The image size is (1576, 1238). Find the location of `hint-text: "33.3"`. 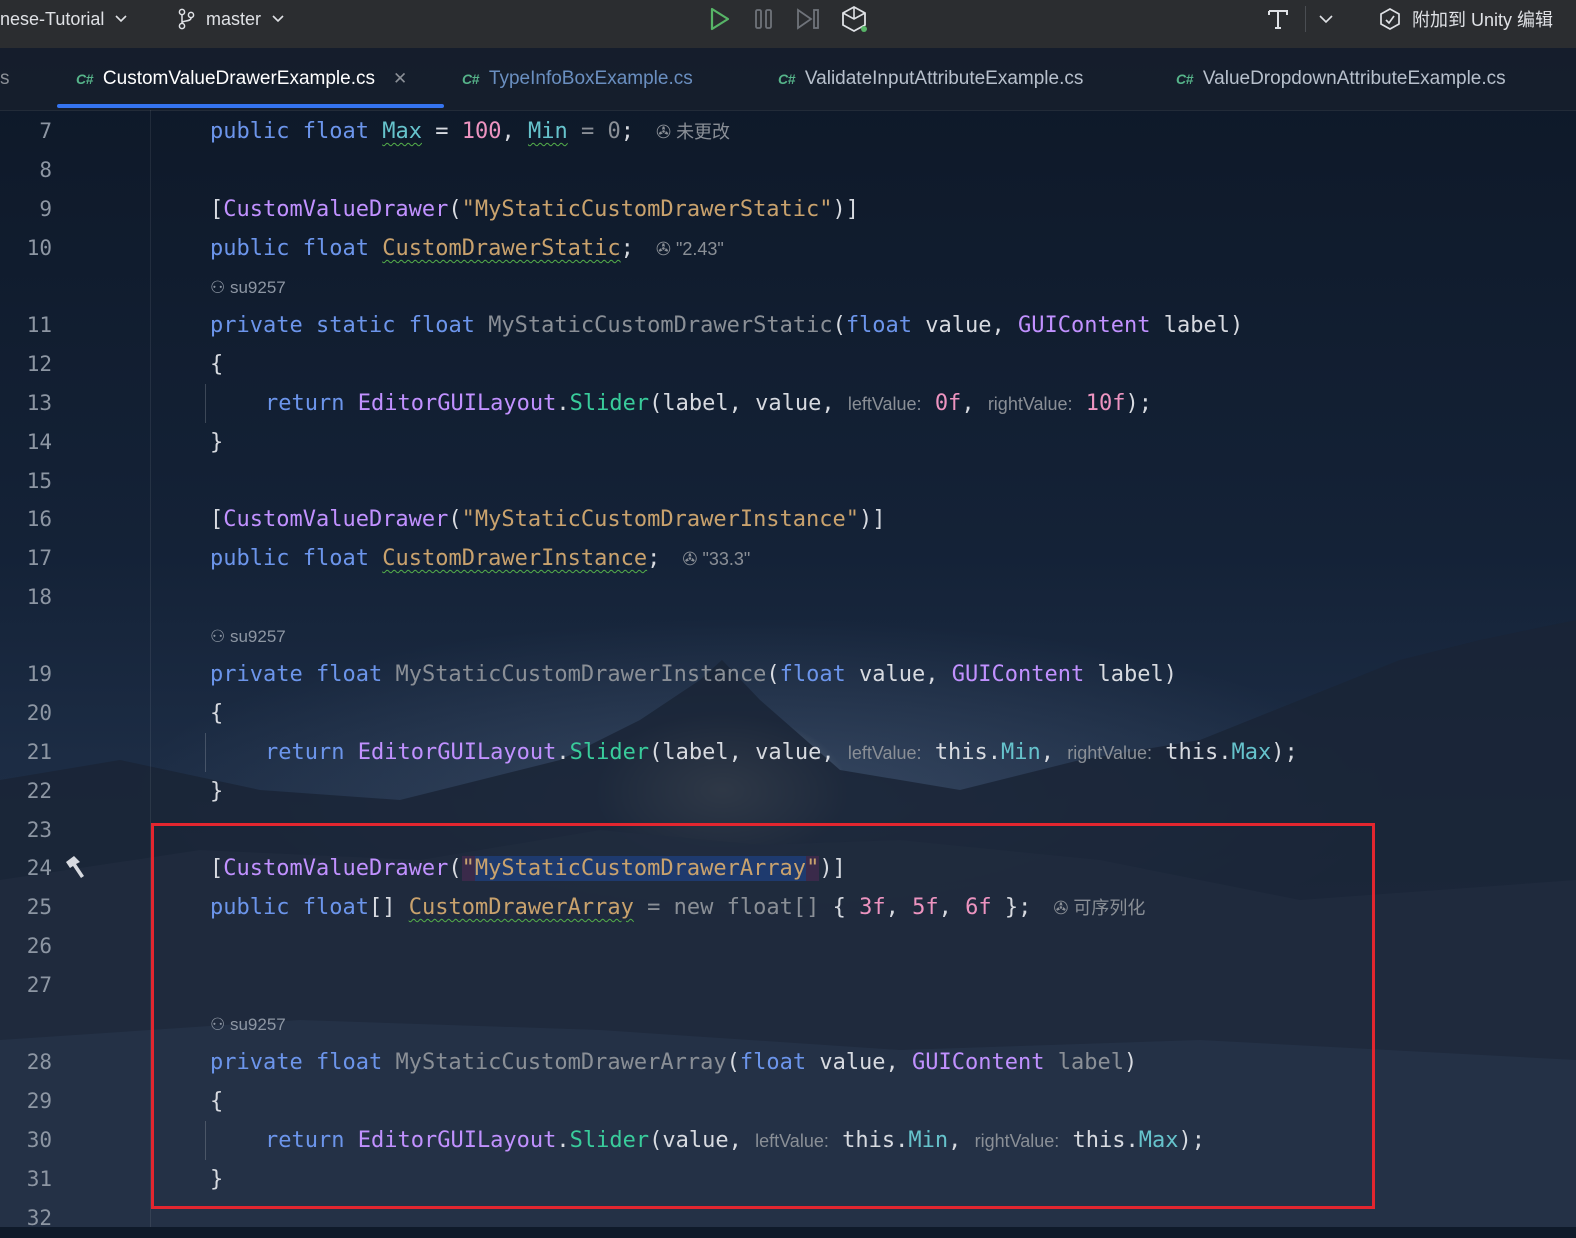

hint-text: "33.3" is located at coordinates (726, 559).